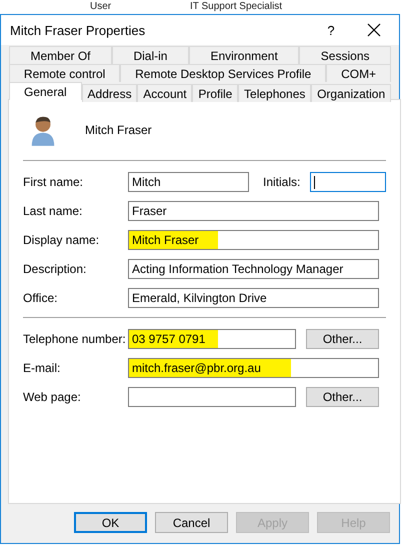  What do you see at coordinates (253, 211) in the screenshot?
I see `text-field: Fraser` at bounding box center [253, 211].